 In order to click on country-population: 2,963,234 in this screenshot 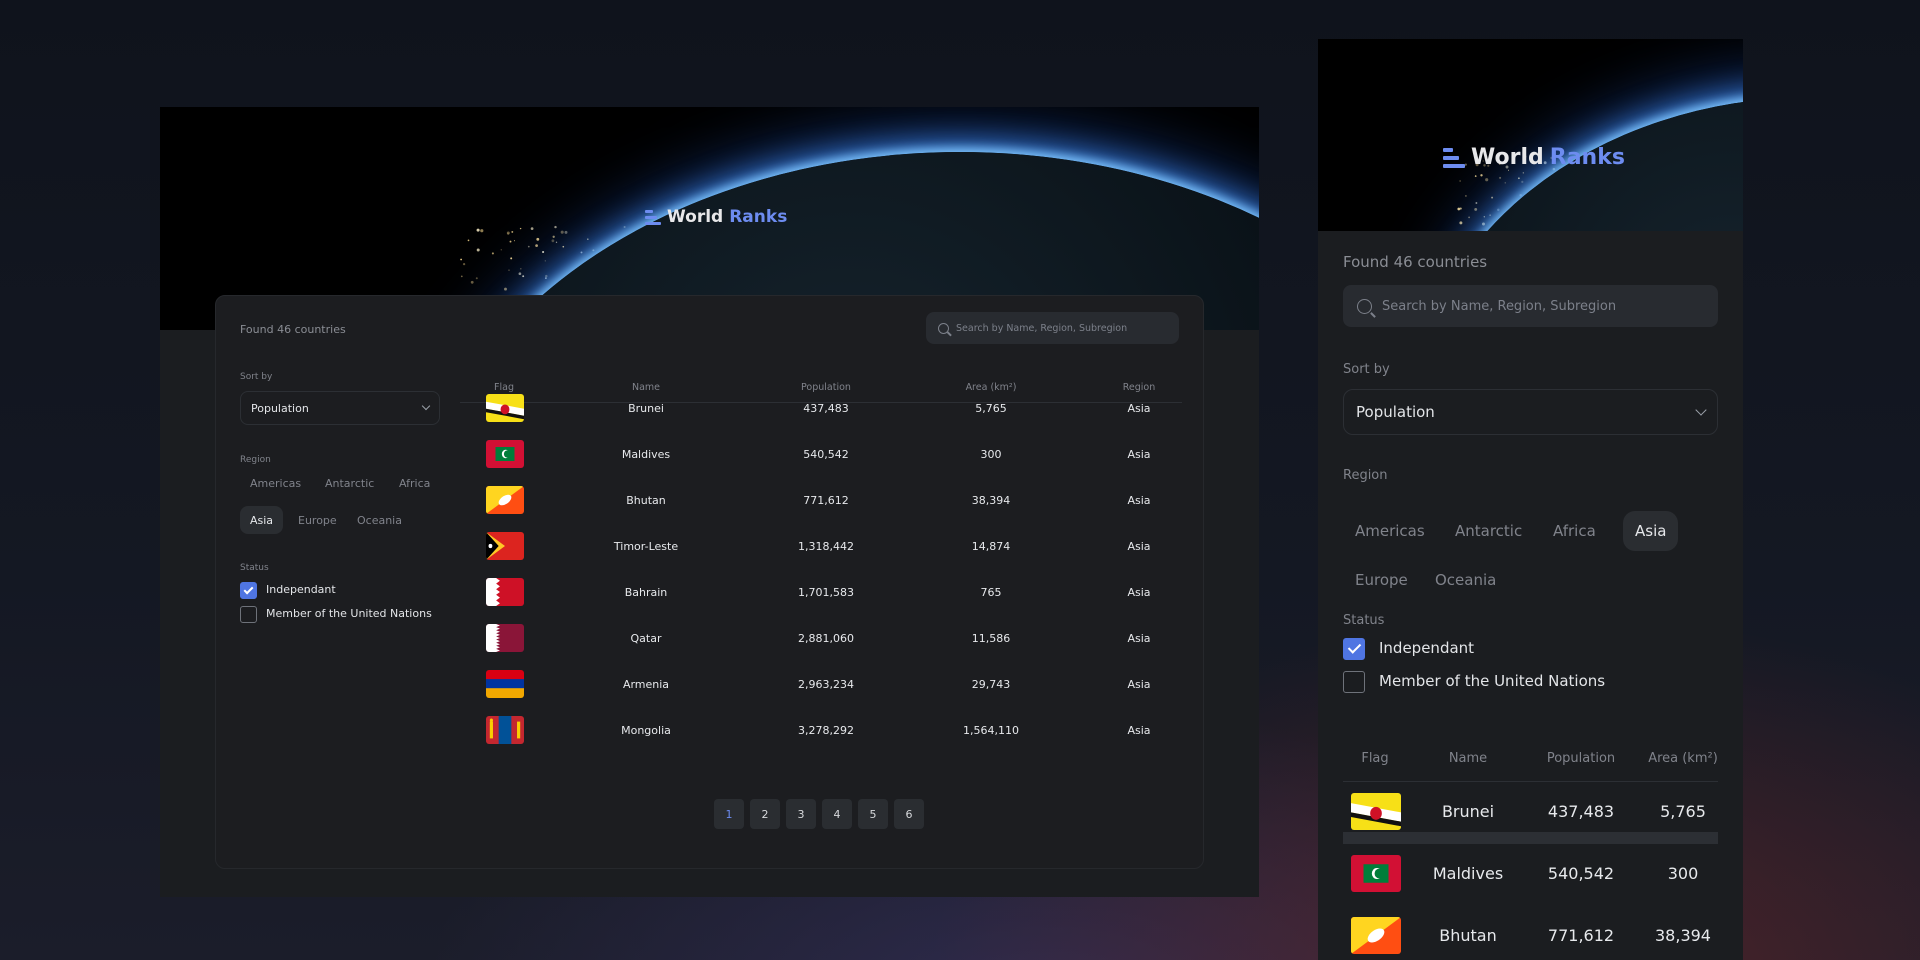, I will do `click(826, 684)`.